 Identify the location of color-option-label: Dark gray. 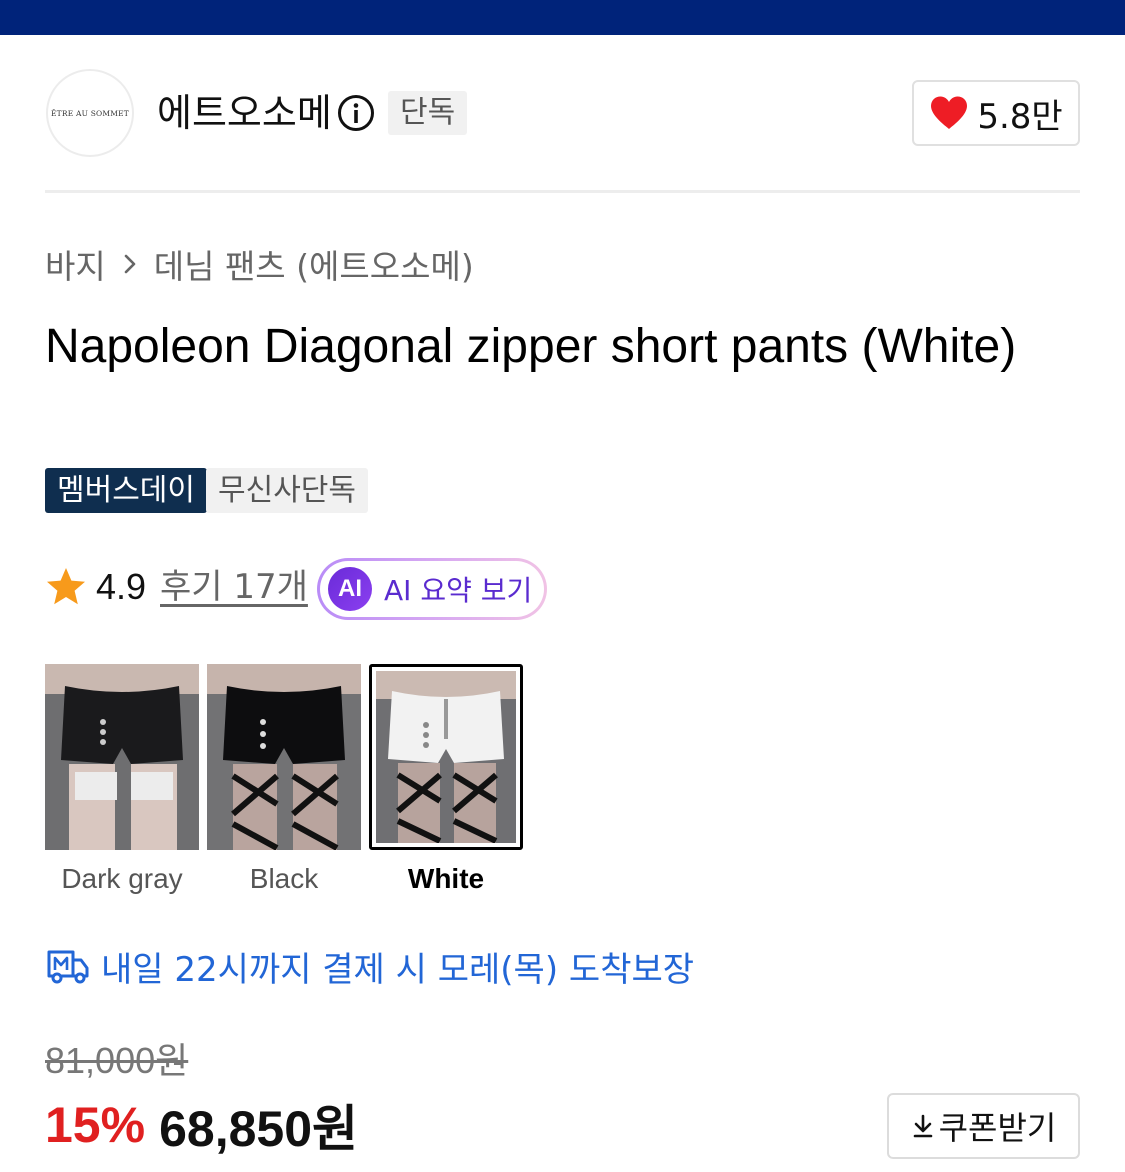
(122, 878).